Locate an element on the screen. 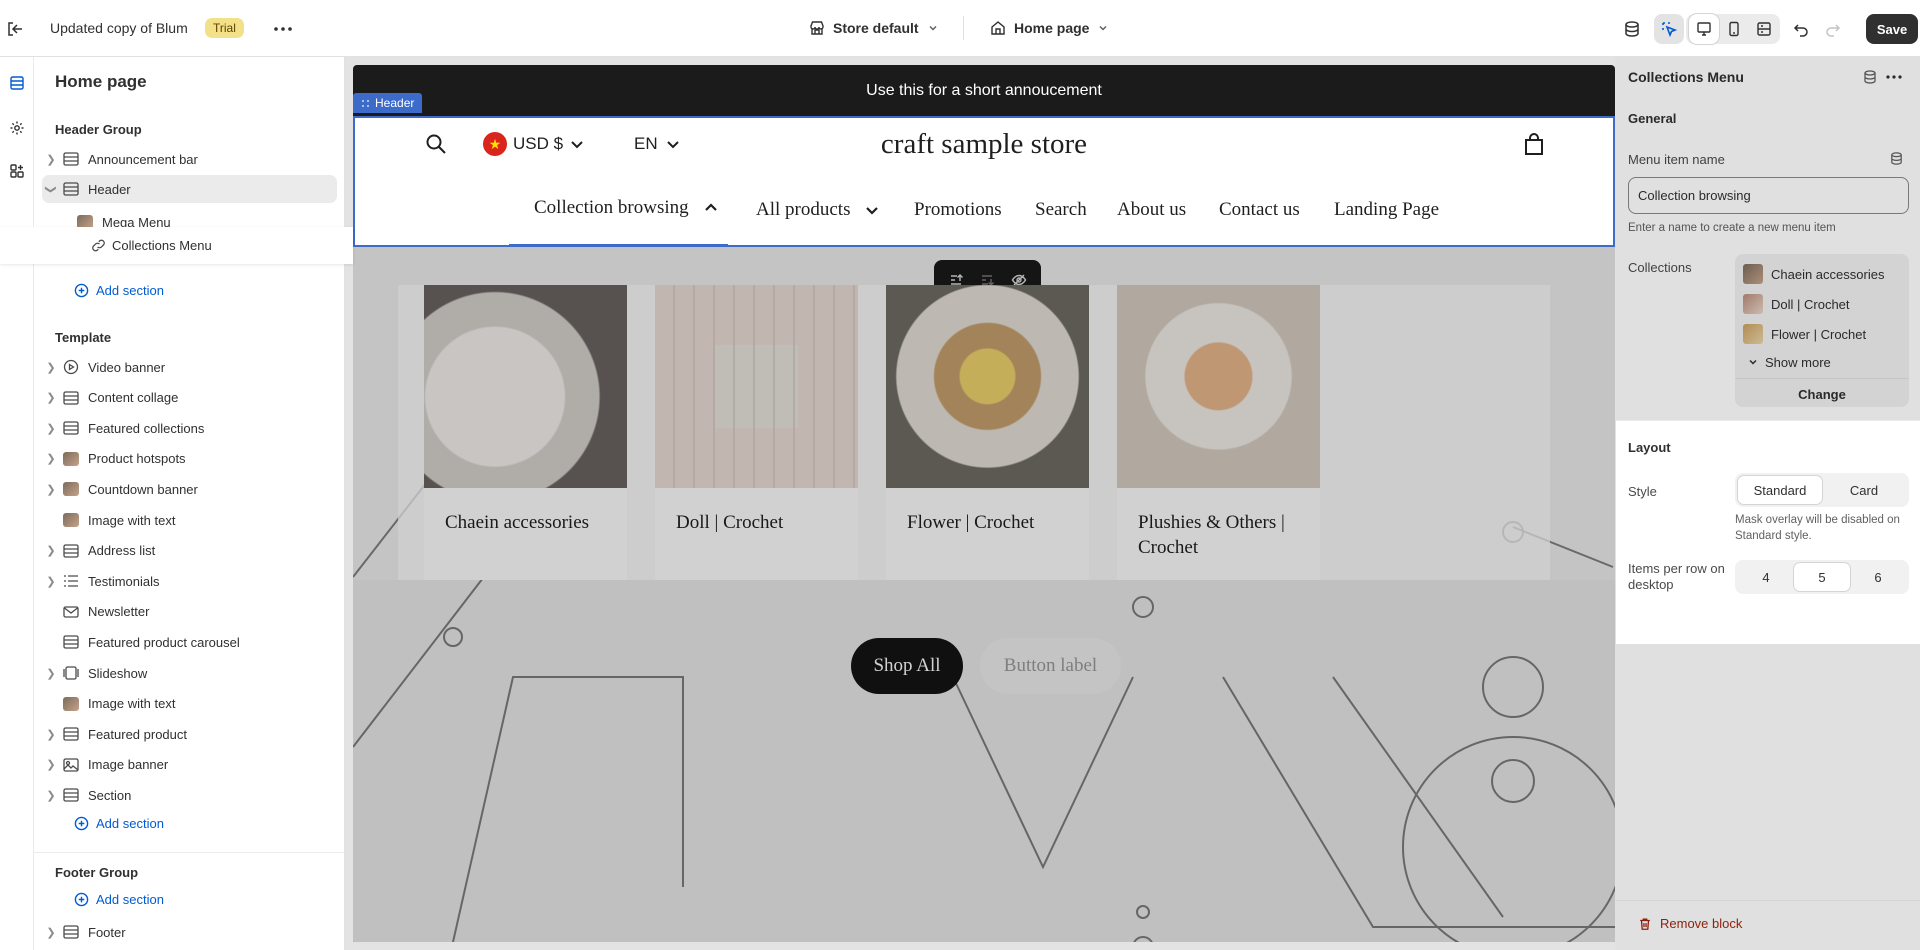 The width and height of the screenshot is (1920, 950). theme-select-label: Store default is located at coordinates (876, 28).